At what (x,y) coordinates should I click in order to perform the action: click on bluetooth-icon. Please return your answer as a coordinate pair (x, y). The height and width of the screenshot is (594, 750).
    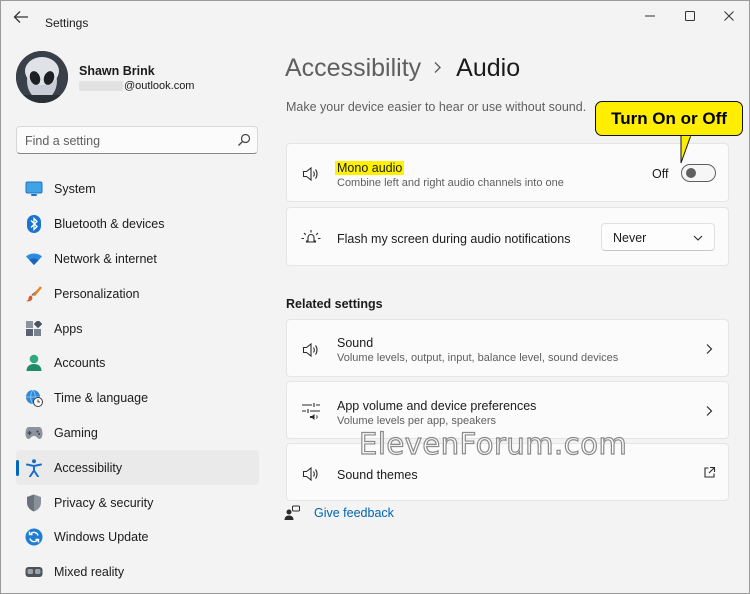
    Looking at the image, I should click on (34, 224).